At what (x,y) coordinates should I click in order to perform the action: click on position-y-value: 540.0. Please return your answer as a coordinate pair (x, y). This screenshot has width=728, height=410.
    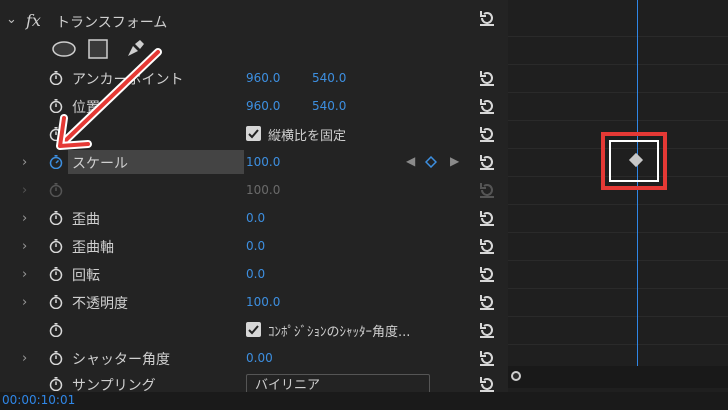
    Looking at the image, I should click on (329, 106).